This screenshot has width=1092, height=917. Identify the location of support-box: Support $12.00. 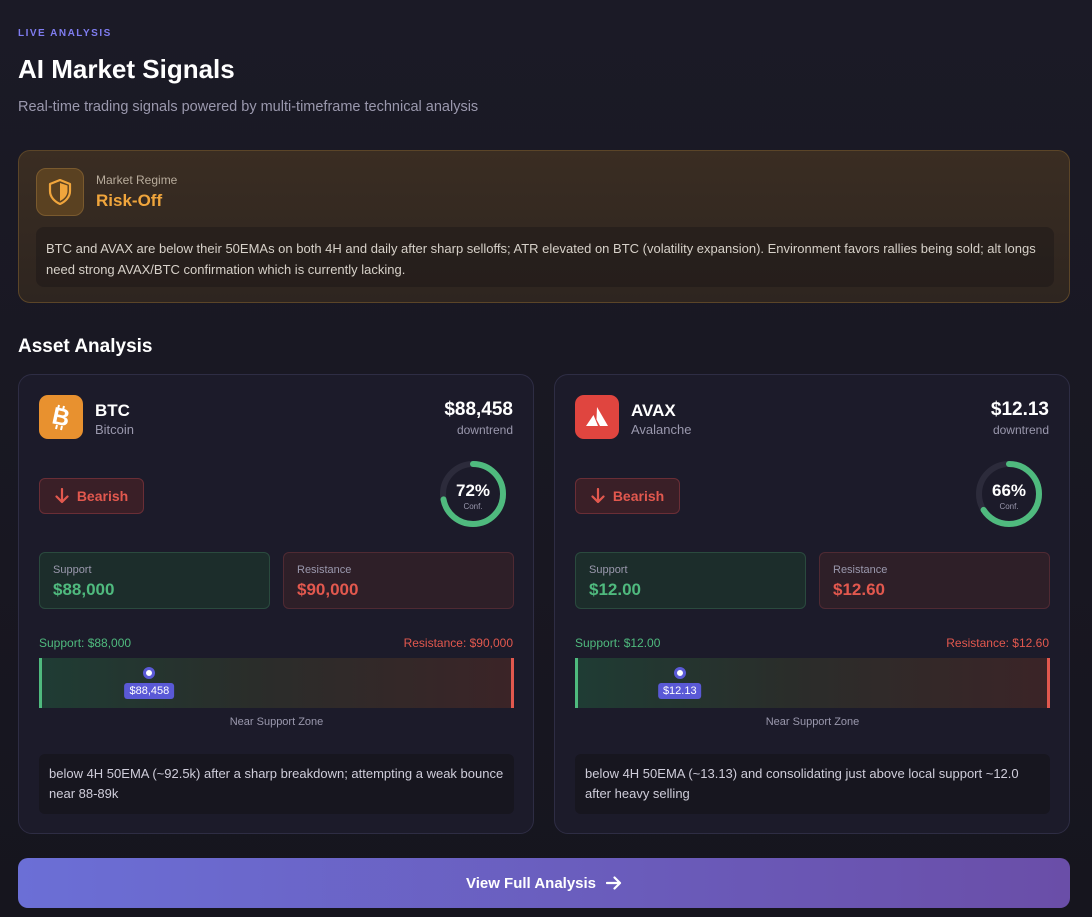
(690, 580).